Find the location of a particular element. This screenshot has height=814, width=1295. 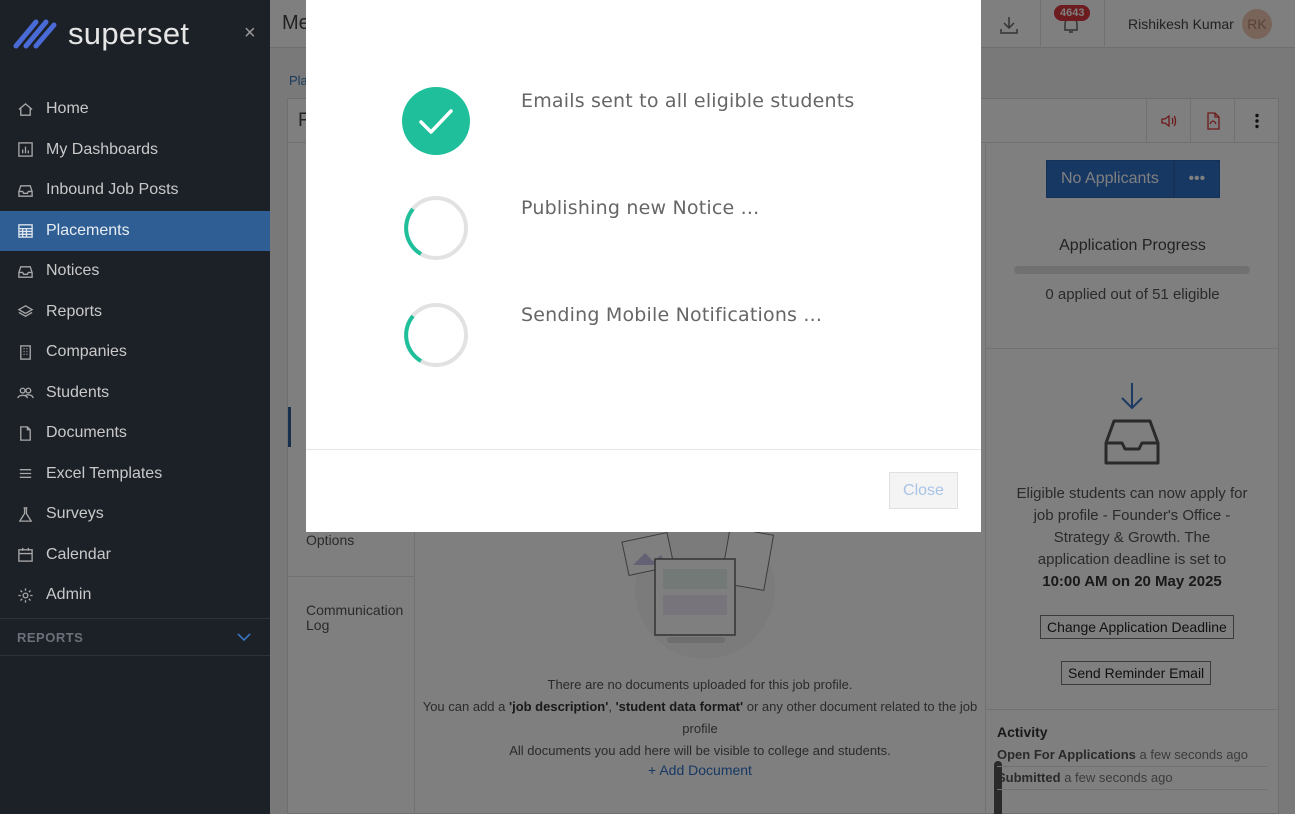

reports-section-label: REPORTS is located at coordinates (50, 637).